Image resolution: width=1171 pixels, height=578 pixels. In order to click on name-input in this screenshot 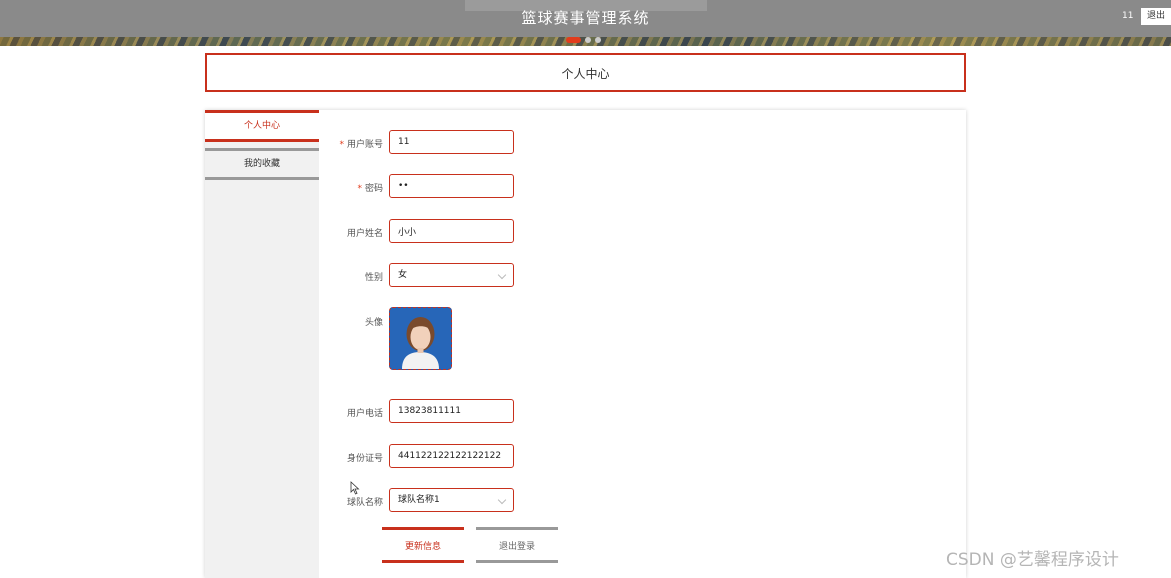, I will do `click(451, 231)`.